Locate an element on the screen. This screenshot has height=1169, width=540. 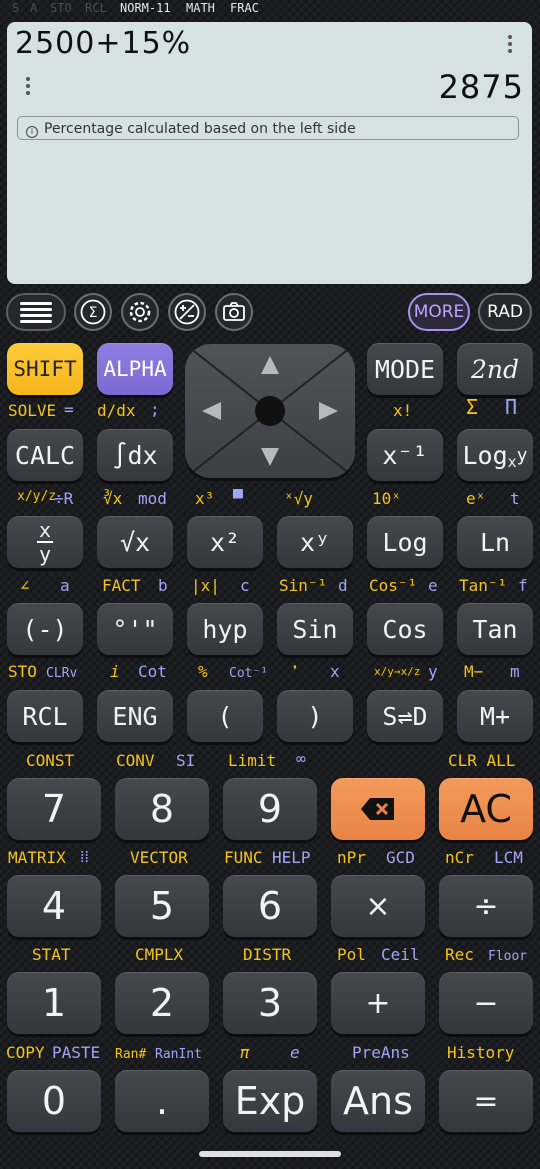
fraction-denominator: y is located at coordinates (45, 554).